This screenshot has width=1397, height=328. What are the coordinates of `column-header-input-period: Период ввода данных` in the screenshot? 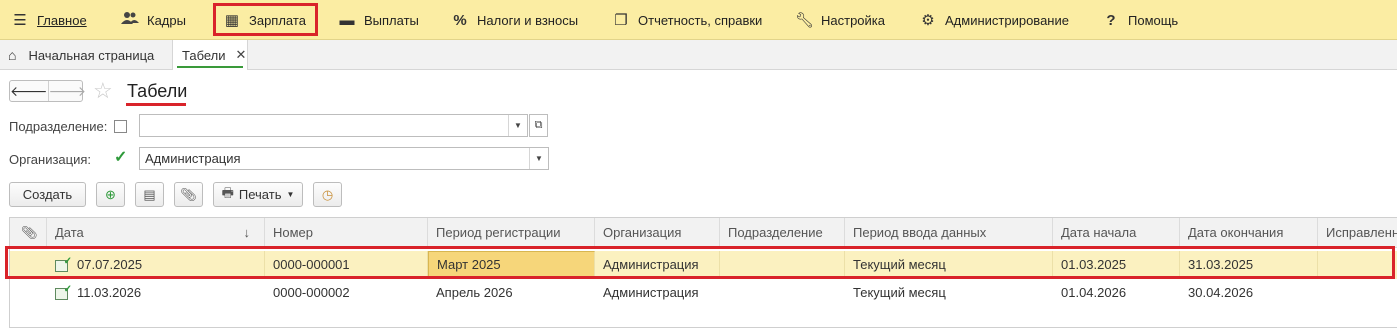 It's located at (949, 232).